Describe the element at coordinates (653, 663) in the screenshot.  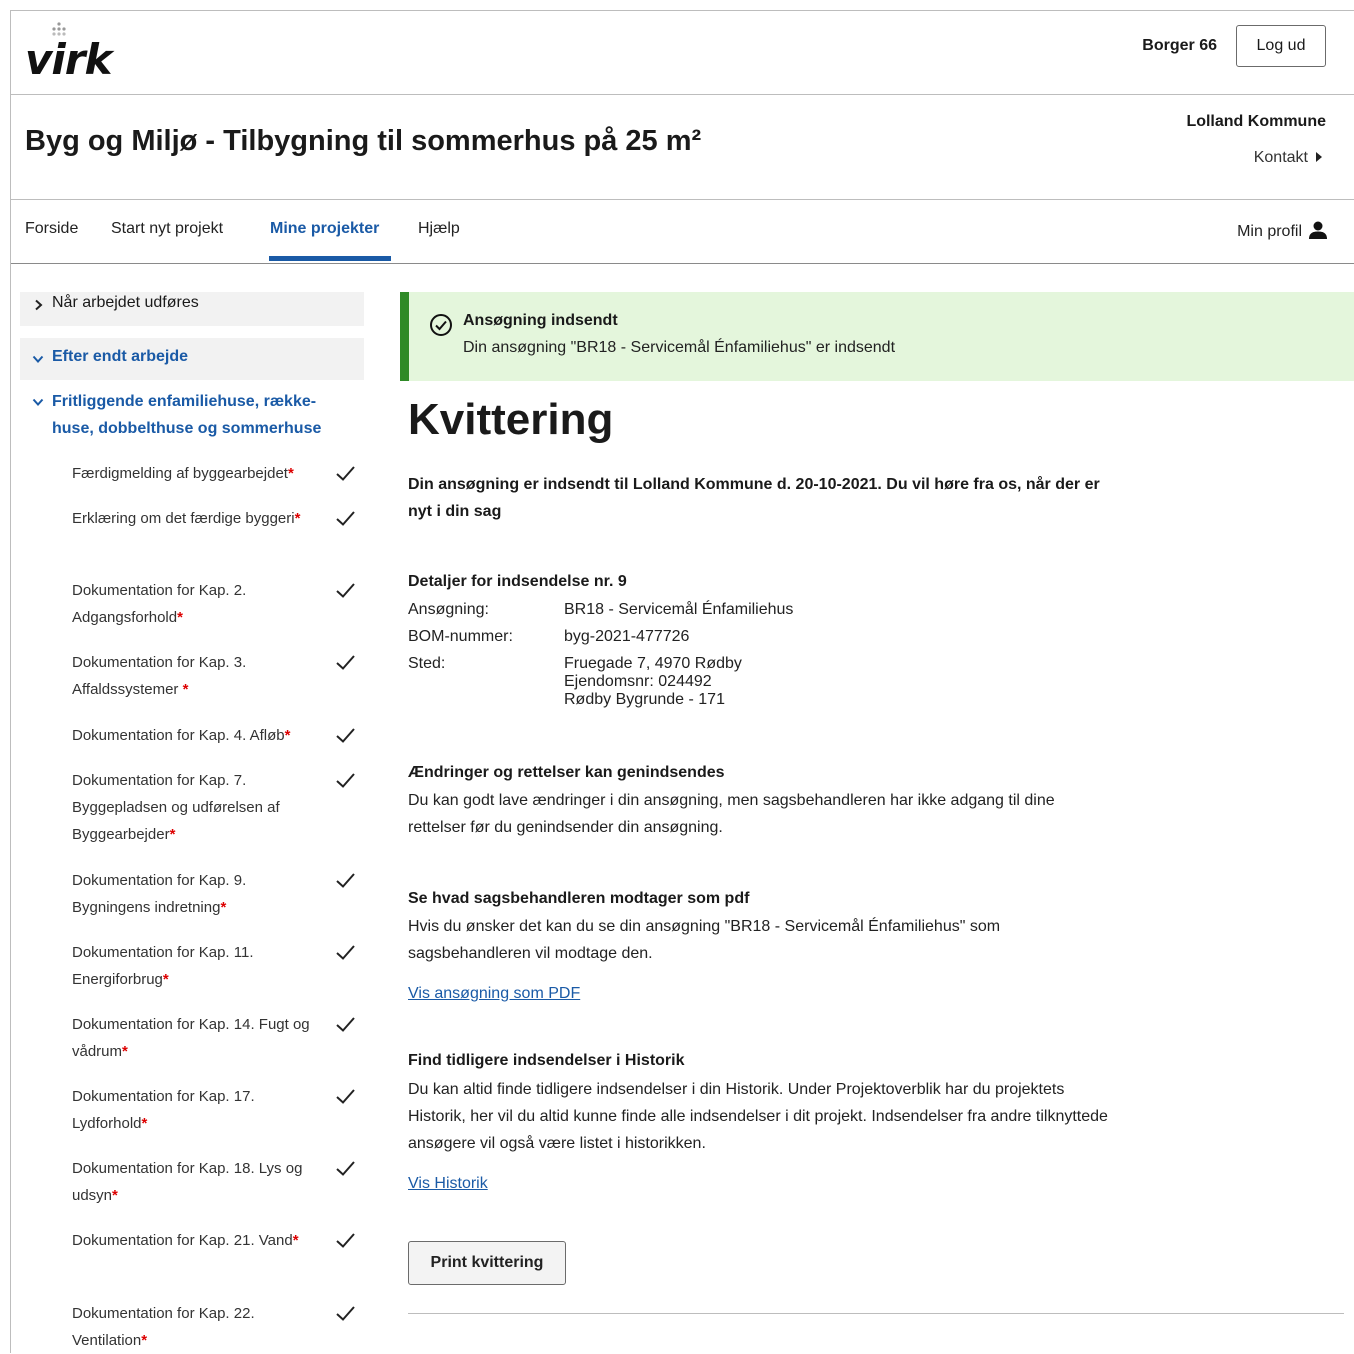
I see `address-line: Fruegade 7, 4970 Rødby` at that location.